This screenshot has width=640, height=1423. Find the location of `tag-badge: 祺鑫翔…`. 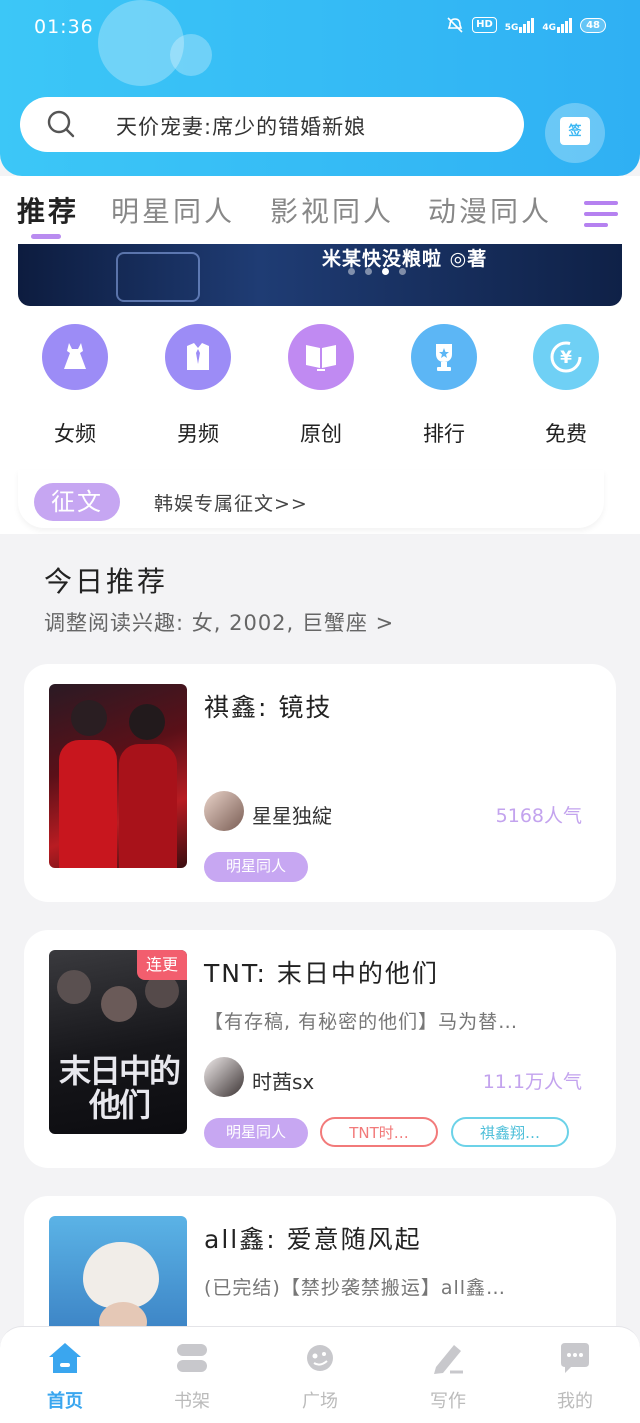

tag-badge: 祺鑫翔… is located at coordinates (510, 1132).